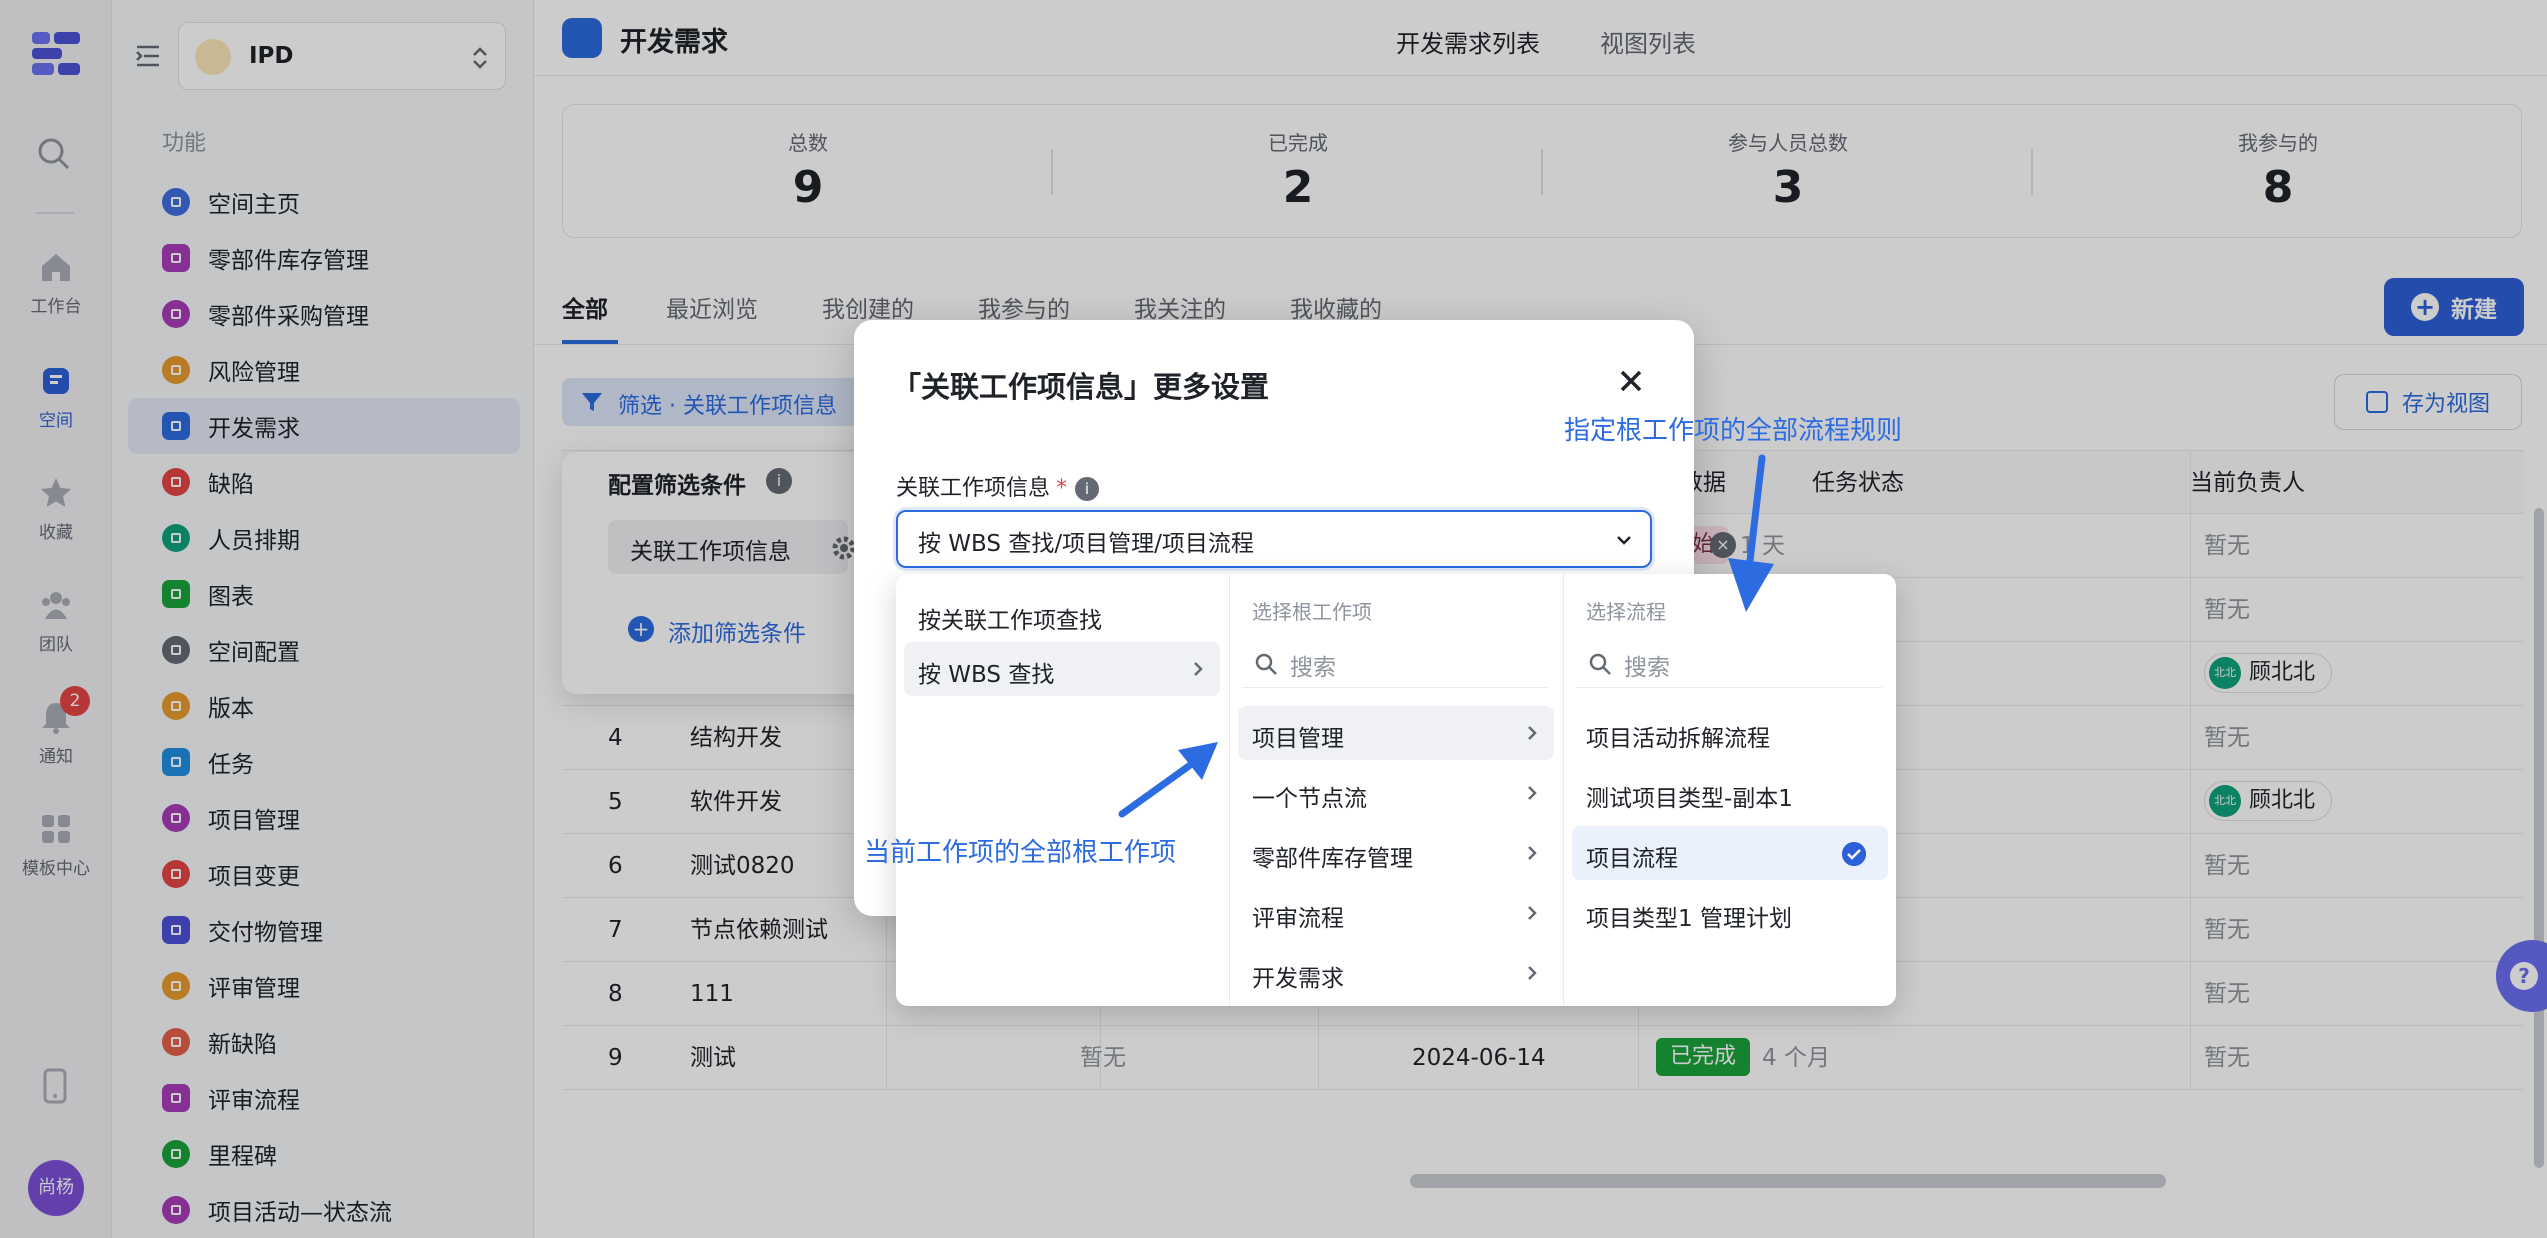  What do you see at coordinates (1689, 919) in the screenshot?
I see `flow-option-label: 项目类型1 管理计划` at bounding box center [1689, 919].